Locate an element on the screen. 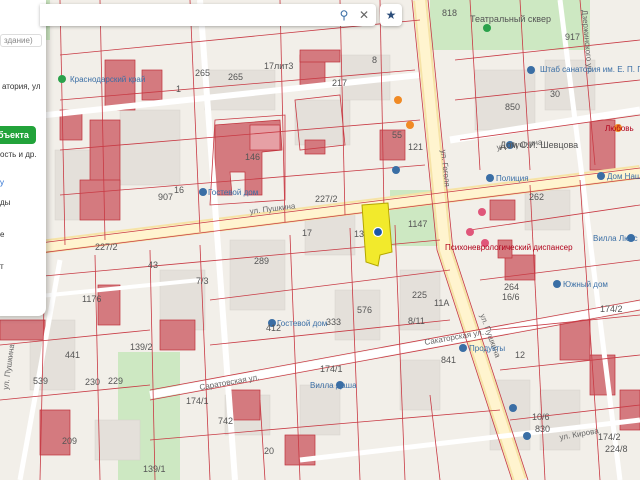 Image resolution: width=640 pixels, height=480 pixels. svg-text: 17лит3 is located at coordinates (278, 66).